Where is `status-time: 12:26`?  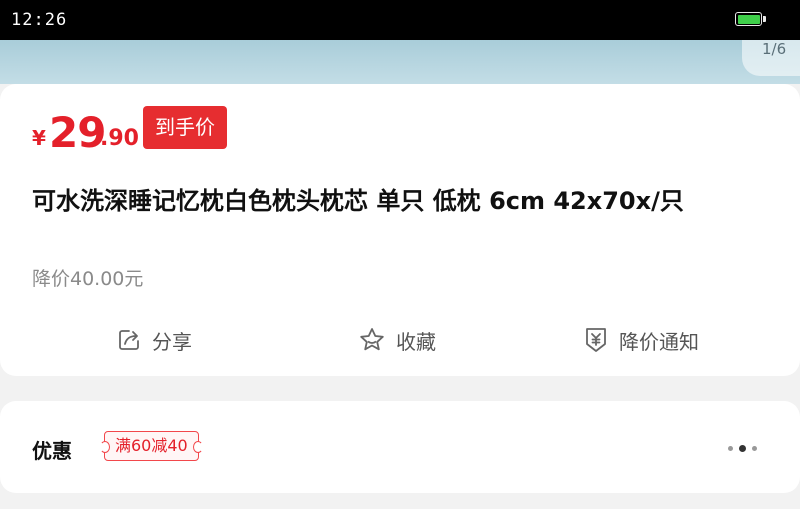
status-time: 12:26 is located at coordinates (39, 20).